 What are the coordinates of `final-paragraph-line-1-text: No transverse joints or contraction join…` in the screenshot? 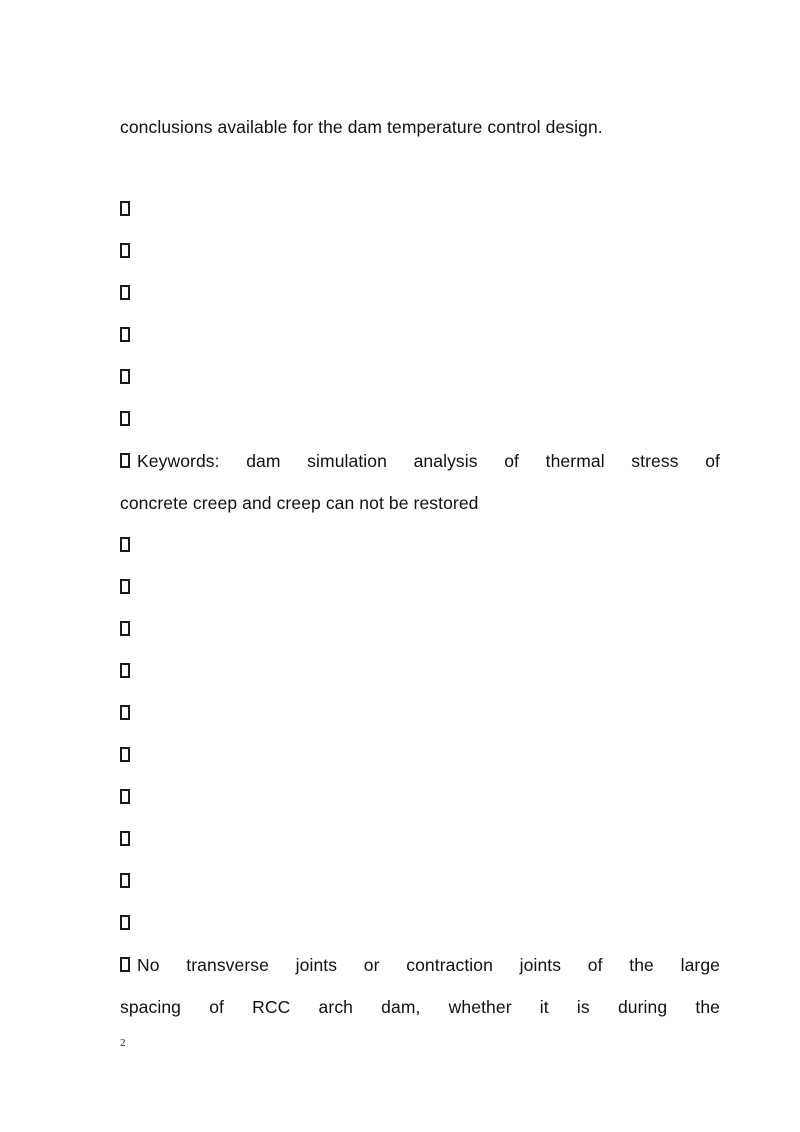 It's located at (428, 965).